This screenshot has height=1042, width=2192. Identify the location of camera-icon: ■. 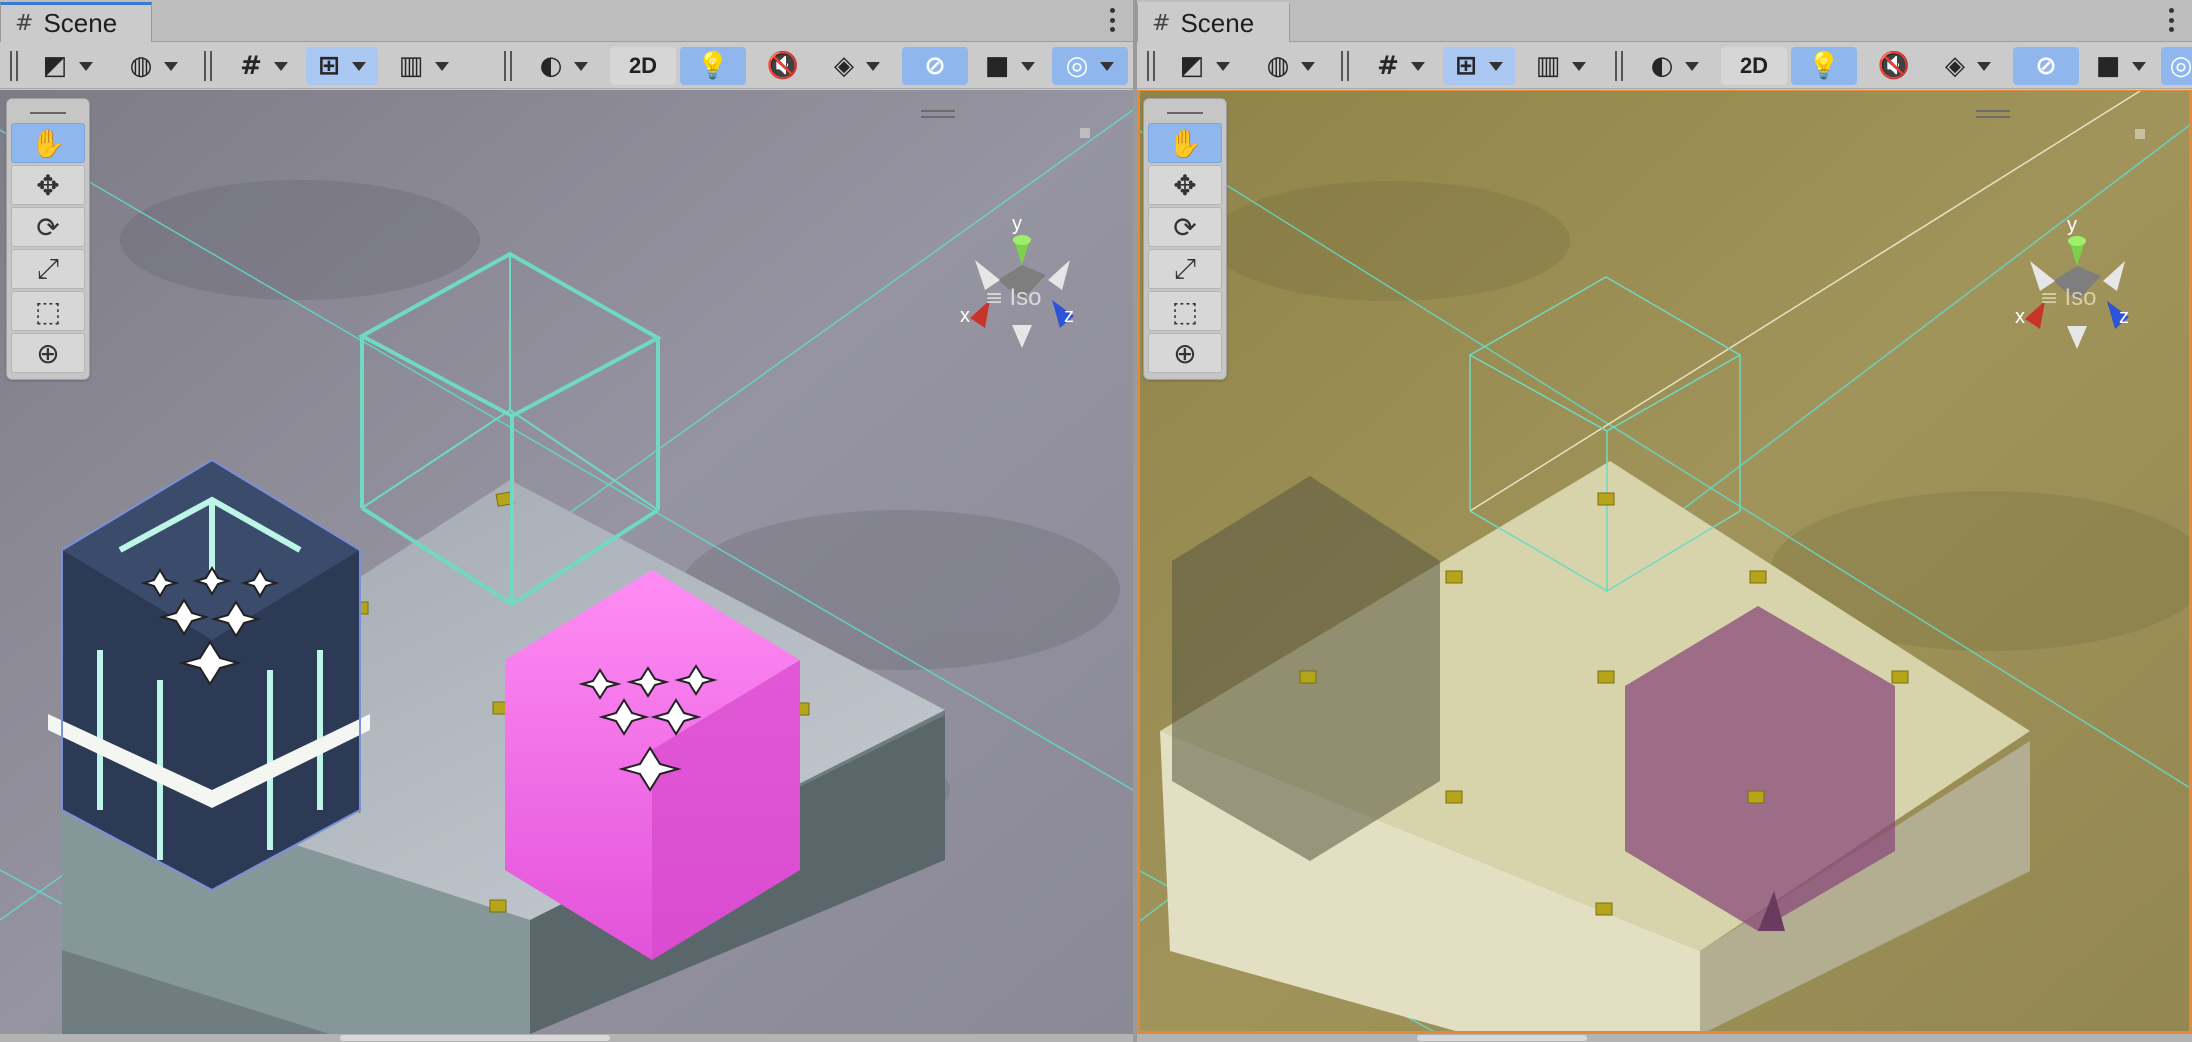
(2108, 66).